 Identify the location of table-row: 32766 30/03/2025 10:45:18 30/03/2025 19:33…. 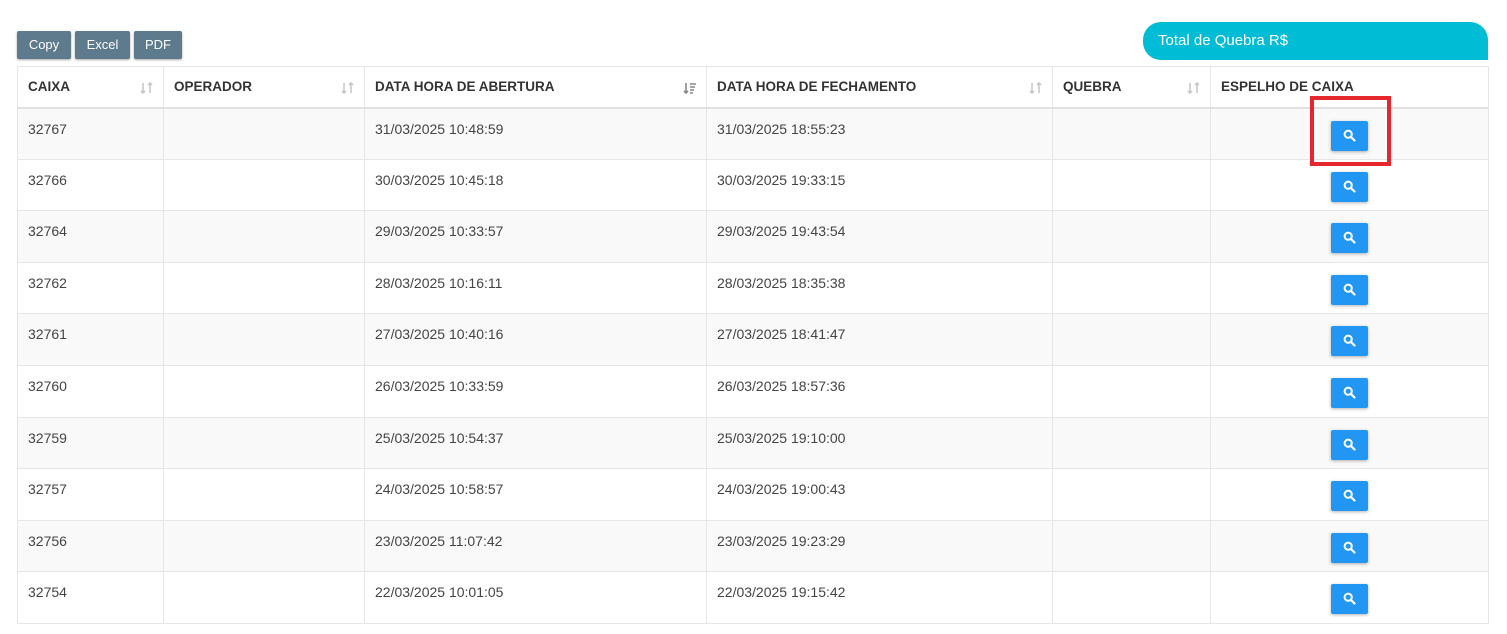
(753, 185).